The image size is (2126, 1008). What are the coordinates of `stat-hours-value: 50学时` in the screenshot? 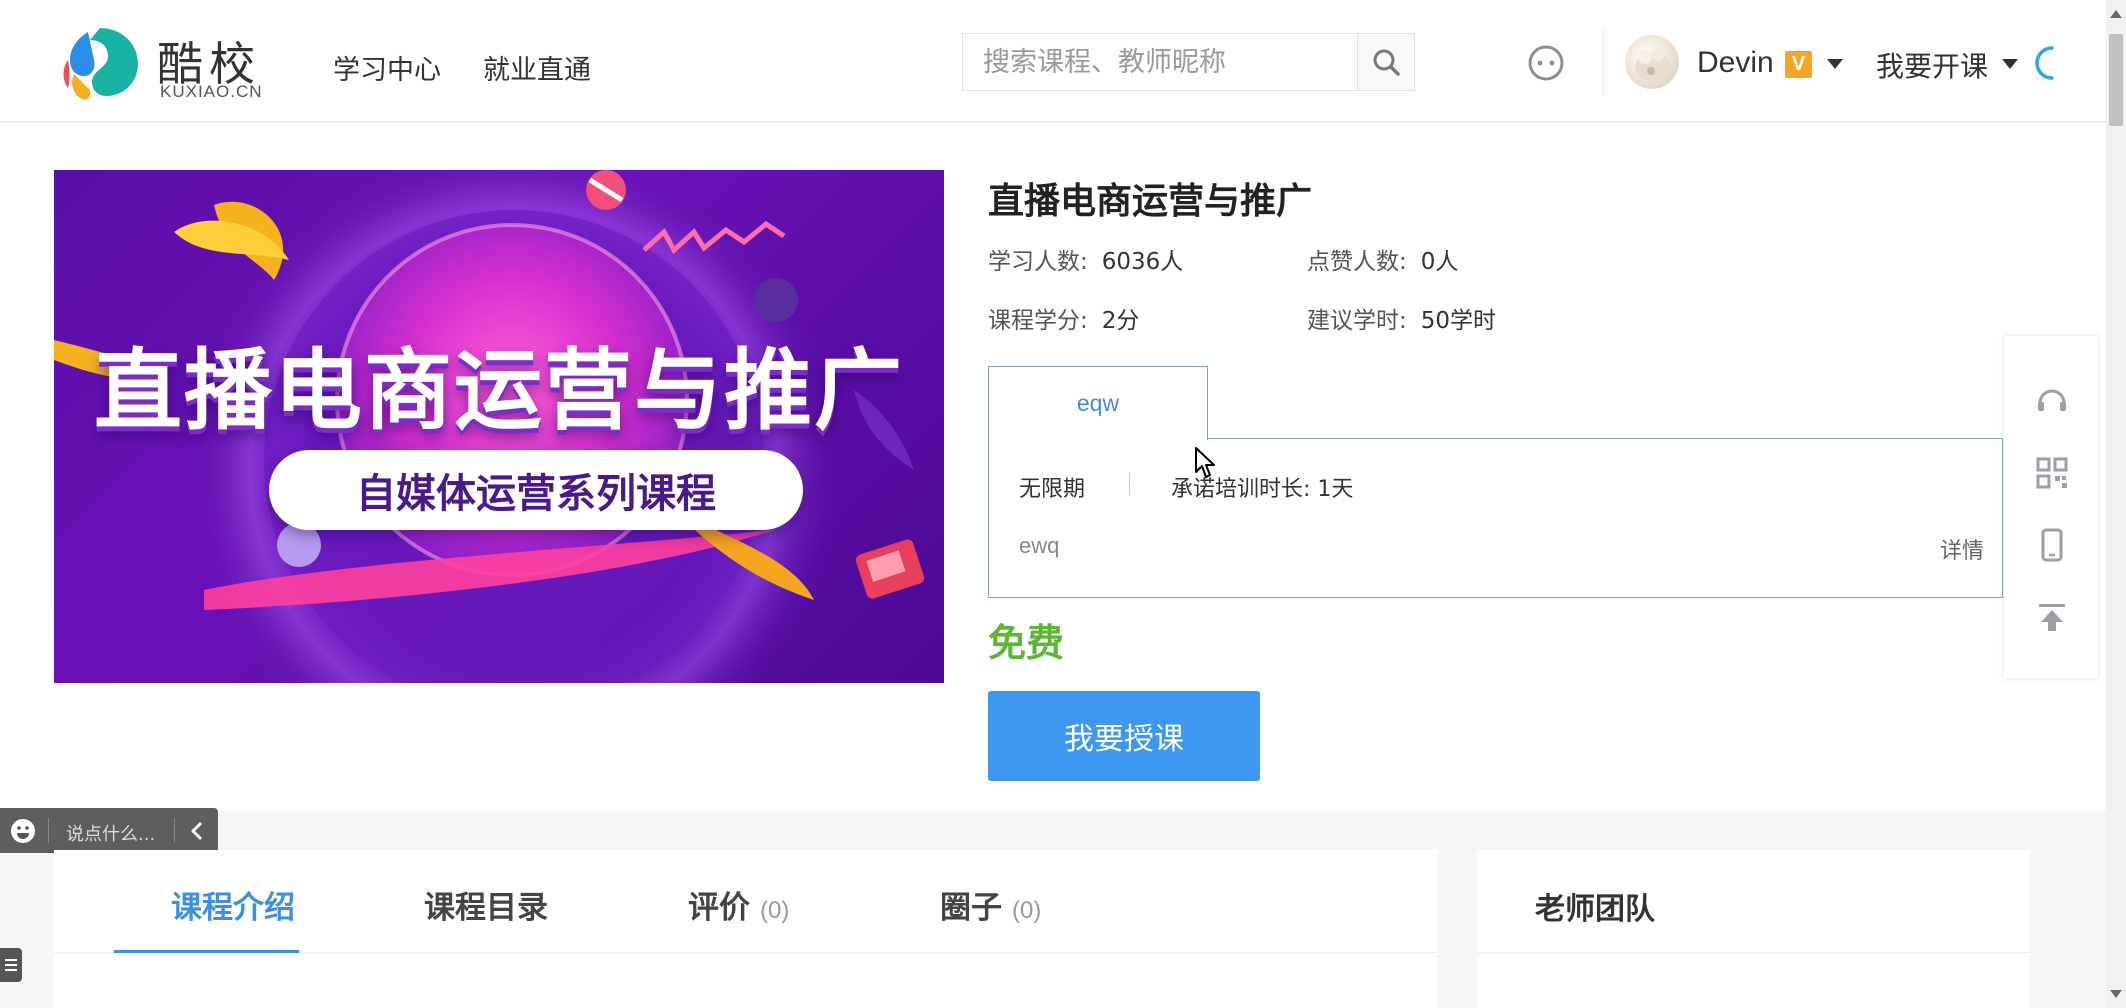 It's located at (1458, 321).